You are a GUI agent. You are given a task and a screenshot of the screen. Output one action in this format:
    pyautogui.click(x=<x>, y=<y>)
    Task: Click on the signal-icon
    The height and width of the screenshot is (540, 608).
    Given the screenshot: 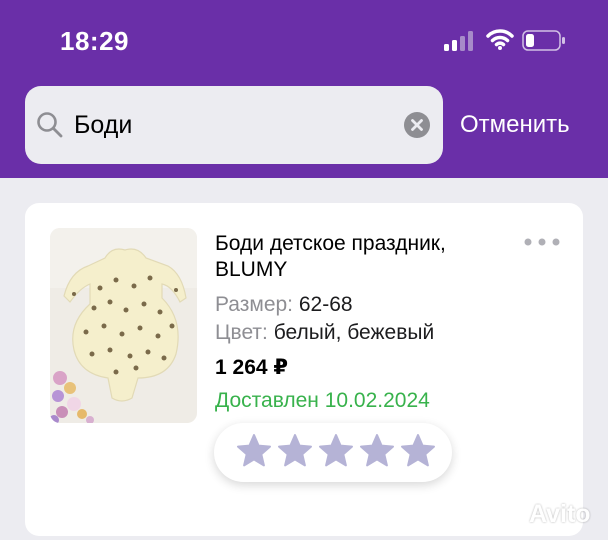 What is the action you would take?
    pyautogui.click(x=458, y=41)
    